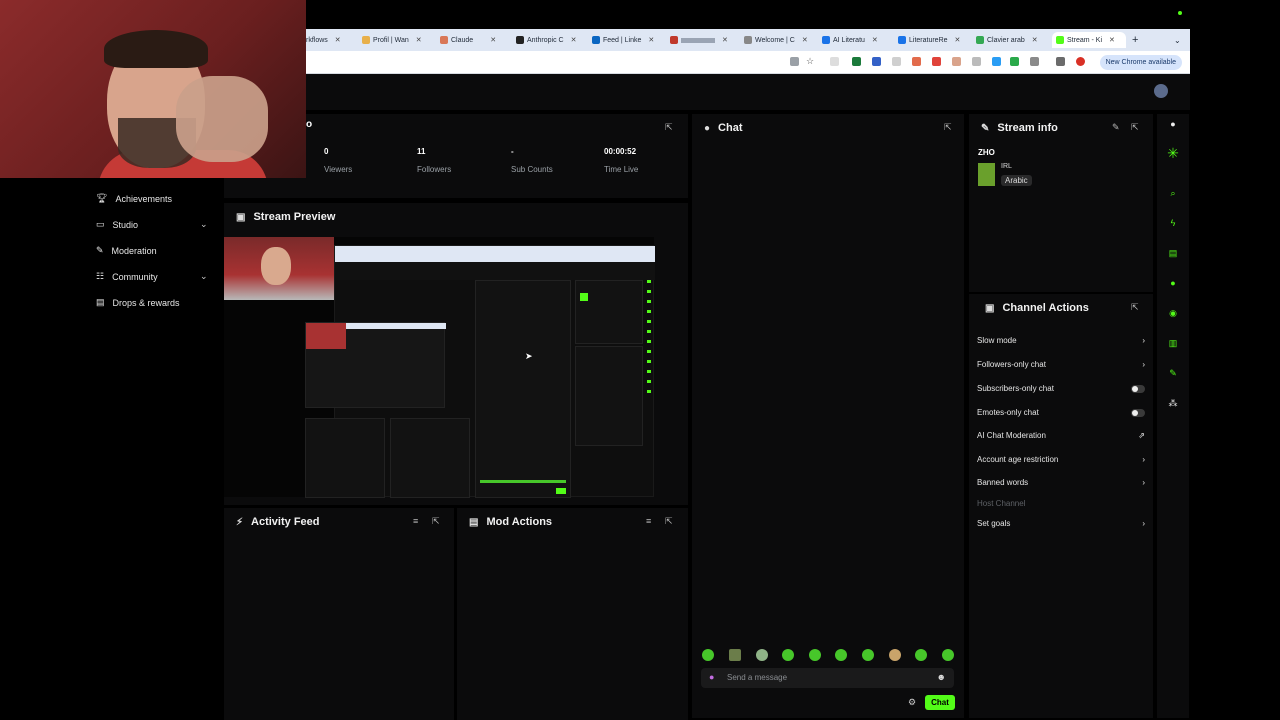 Image resolution: width=1280 pixels, height=720 pixels. What do you see at coordinates (100, 224) in the screenshot?
I see `studio-icon: ▭` at bounding box center [100, 224].